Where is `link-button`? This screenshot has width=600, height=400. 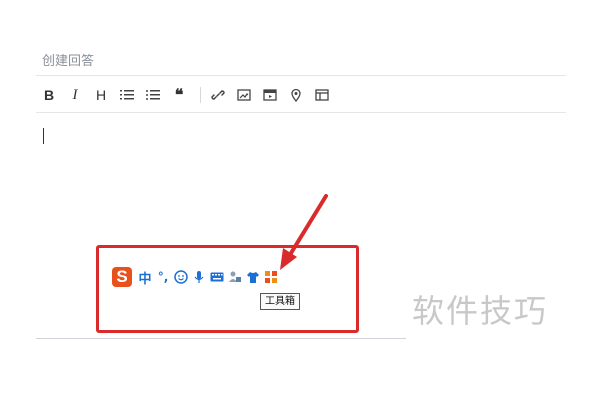
link-button is located at coordinates (218, 95).